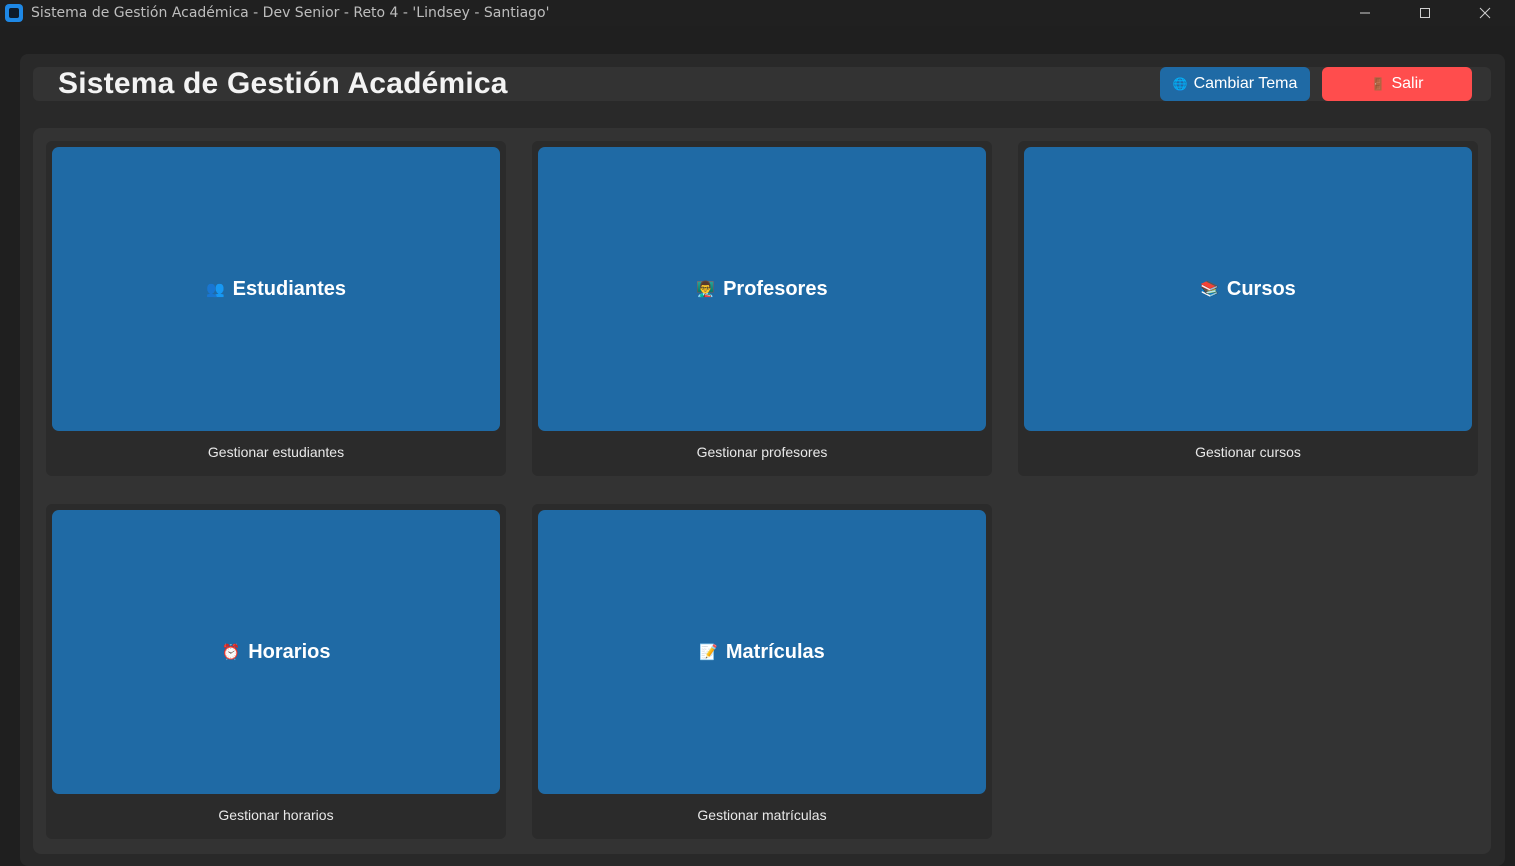 The image size is (1515, 866). What do you see at coordinates (775, 651) in the screenshot?
I see `enrollments-label: Matrículas` at bounding box center [775, 651].